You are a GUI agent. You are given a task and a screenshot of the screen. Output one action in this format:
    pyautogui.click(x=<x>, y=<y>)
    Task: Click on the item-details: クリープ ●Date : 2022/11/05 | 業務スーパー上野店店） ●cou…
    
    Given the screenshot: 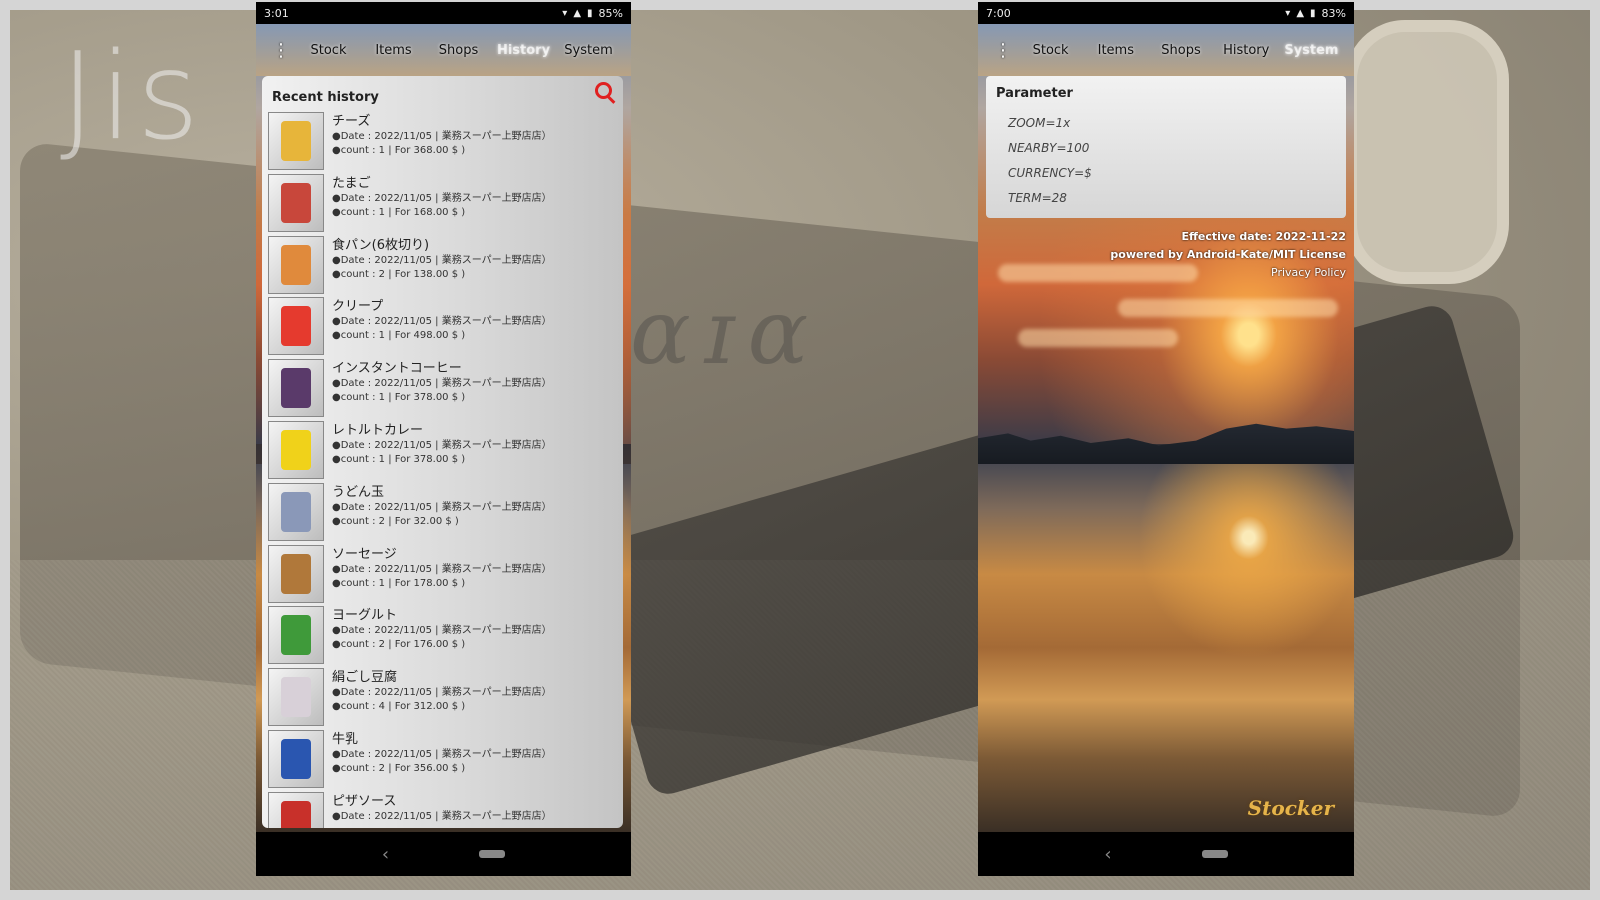 What is the action you would take?
    pyautogui.click(x=474, y=320)
    